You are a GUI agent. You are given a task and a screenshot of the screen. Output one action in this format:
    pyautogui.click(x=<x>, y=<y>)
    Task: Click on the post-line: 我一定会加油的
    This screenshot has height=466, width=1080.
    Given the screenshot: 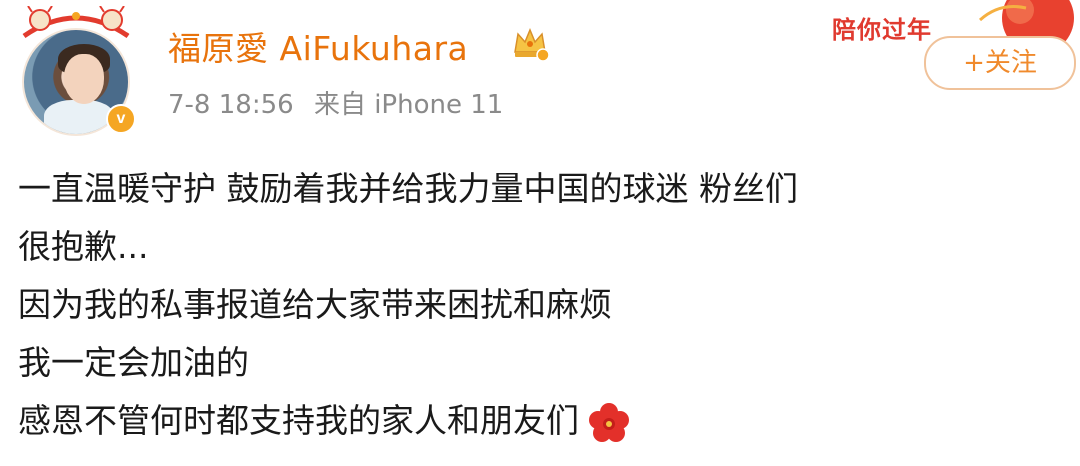 What is the action you would take?
    pyautogui.click(x=133, y=362)
    